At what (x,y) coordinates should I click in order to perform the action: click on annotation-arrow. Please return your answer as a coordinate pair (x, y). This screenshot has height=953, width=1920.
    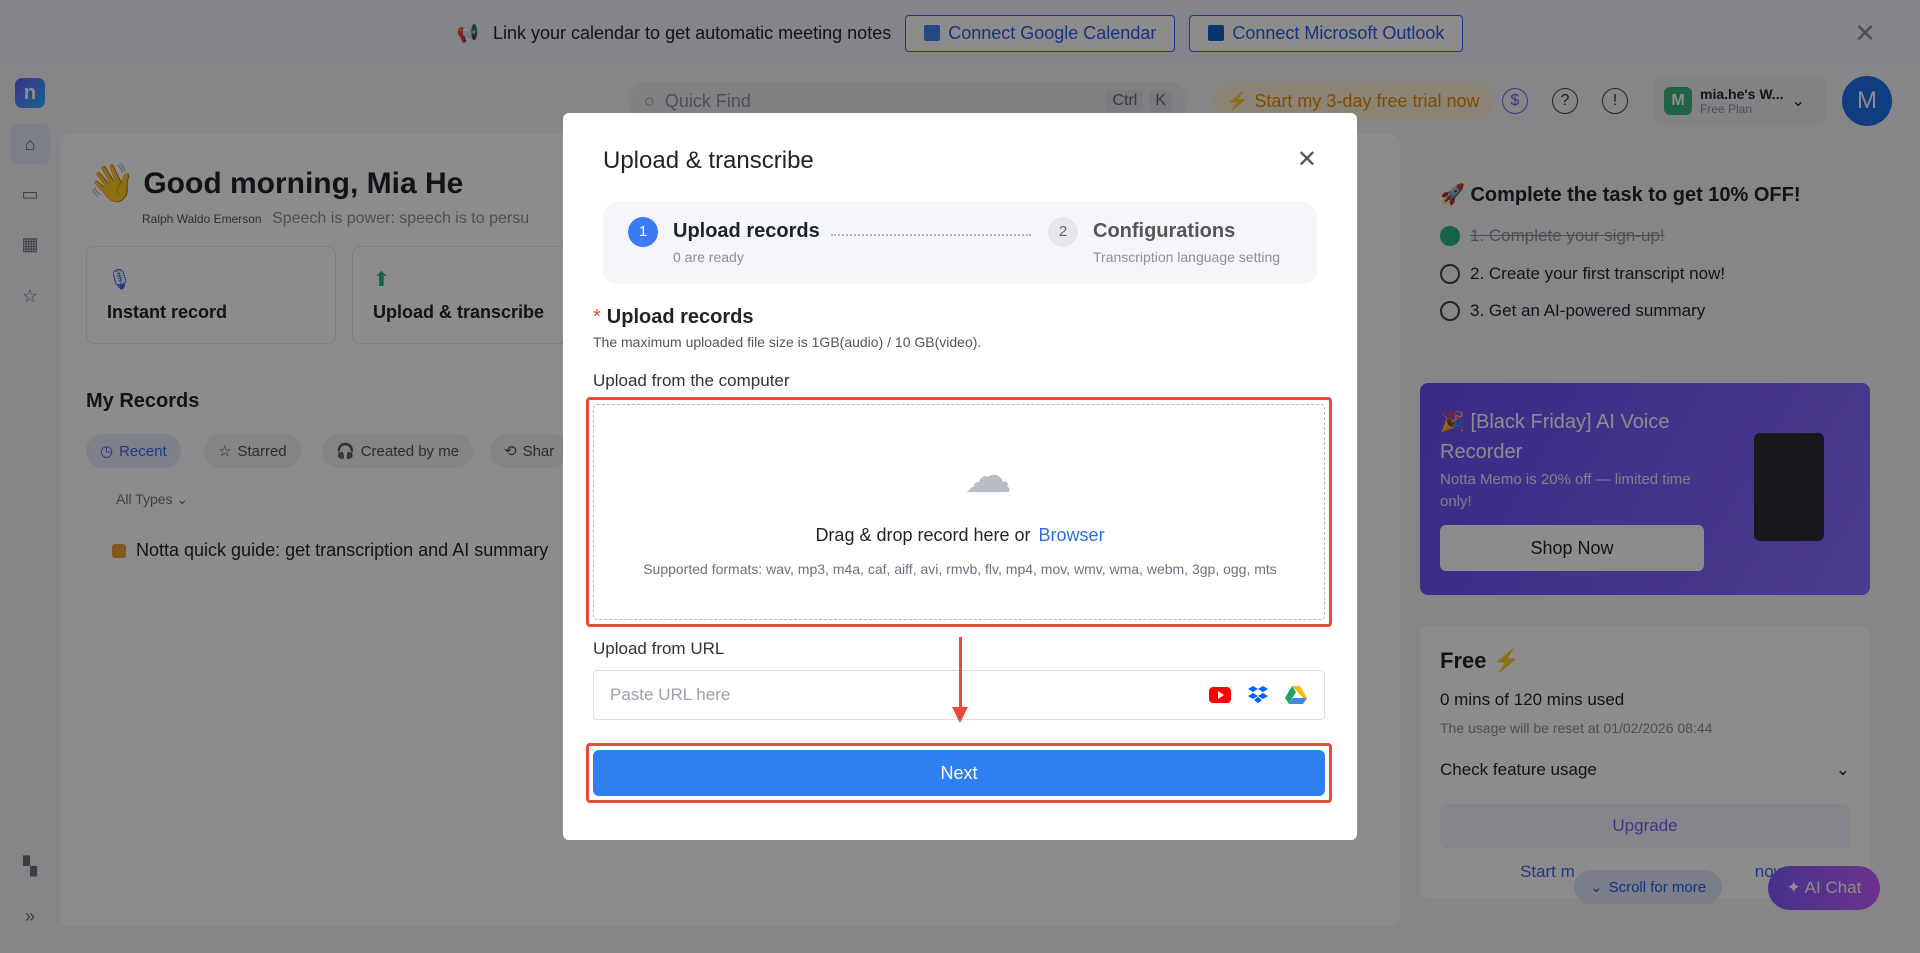
    Looking at the image, I should click on (960, 673).